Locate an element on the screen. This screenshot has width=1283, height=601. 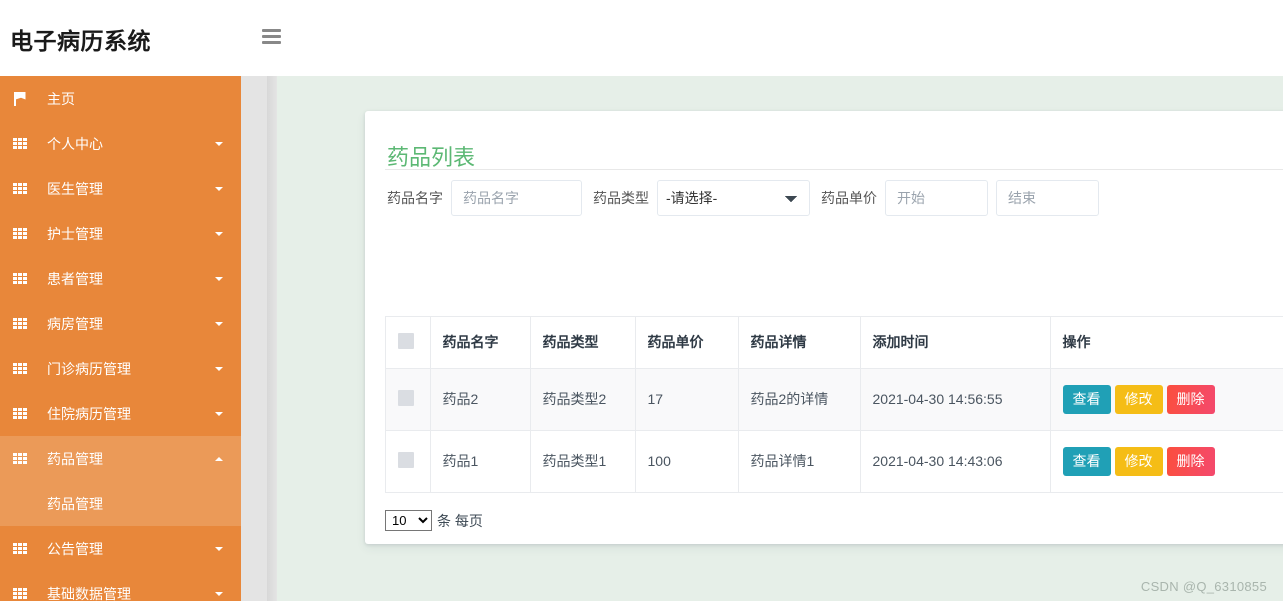
column-header-type: 药品类型 is located at coordinates (583, 343).